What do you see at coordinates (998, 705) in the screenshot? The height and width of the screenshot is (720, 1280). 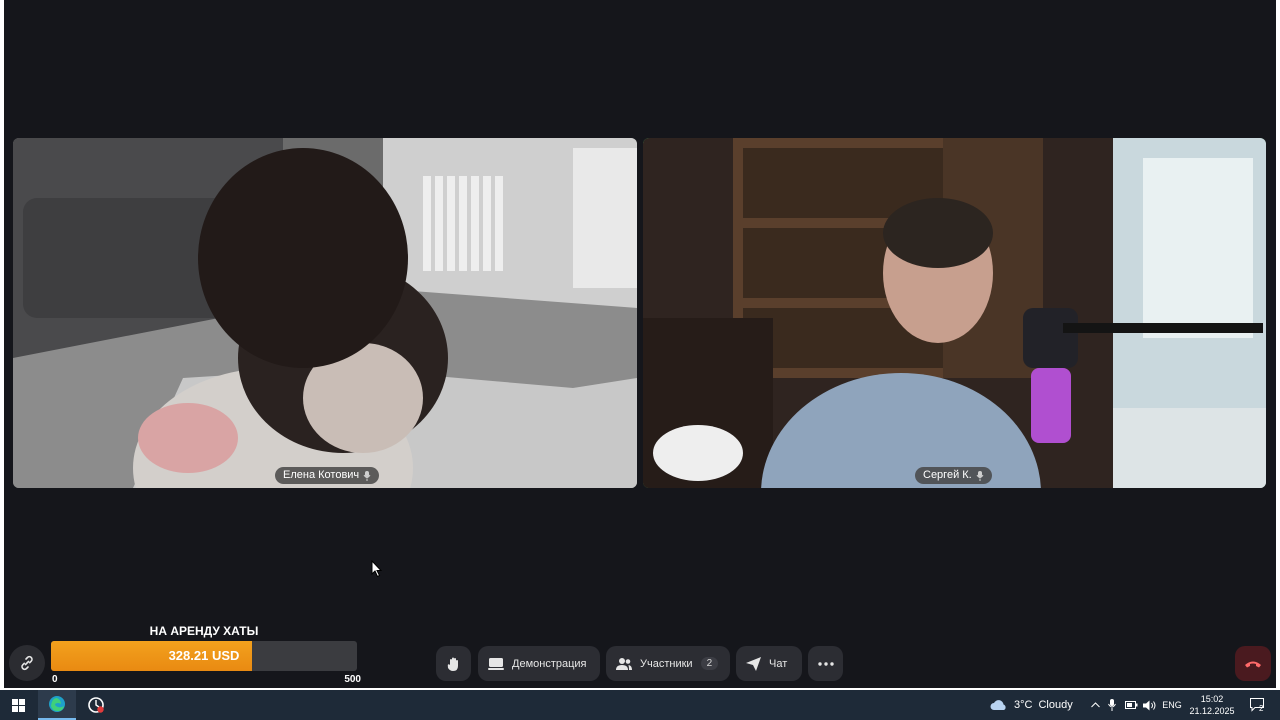 I see `cloud-icon` at bounding box center [998, 705].